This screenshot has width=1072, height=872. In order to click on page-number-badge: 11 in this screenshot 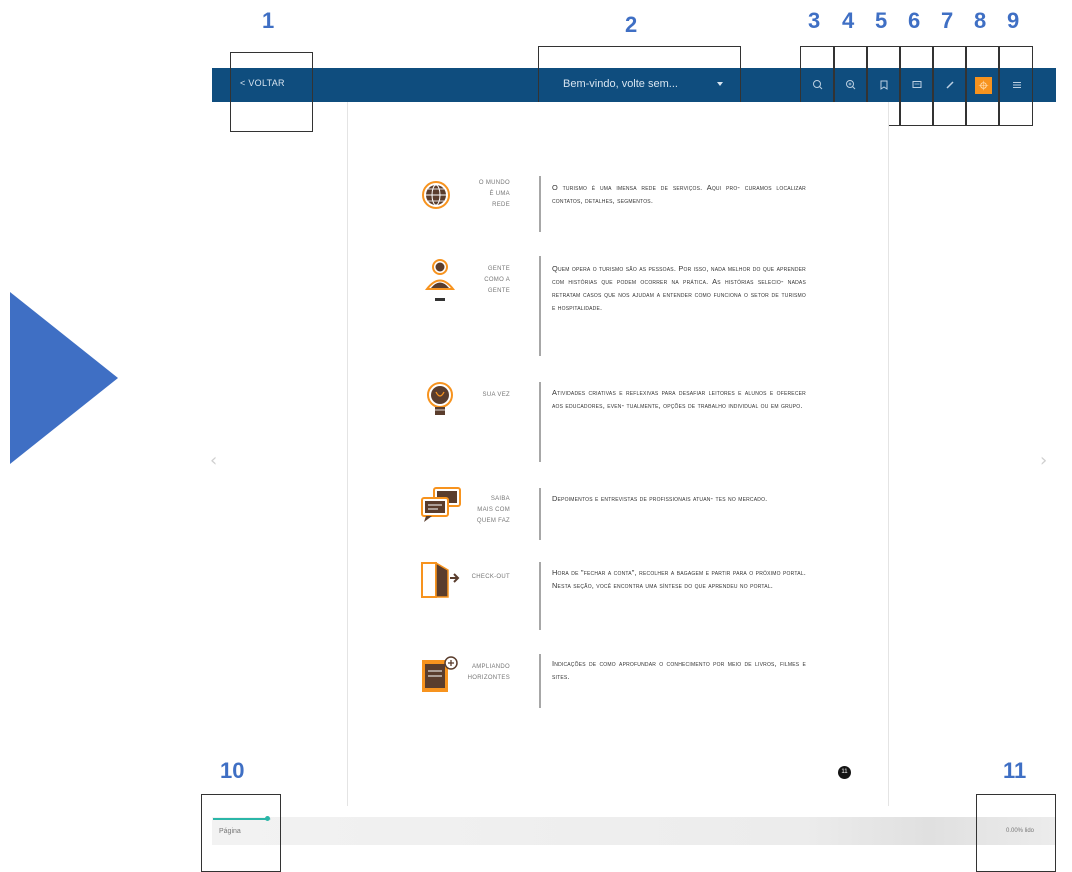, I will do `click(844, 772)`.